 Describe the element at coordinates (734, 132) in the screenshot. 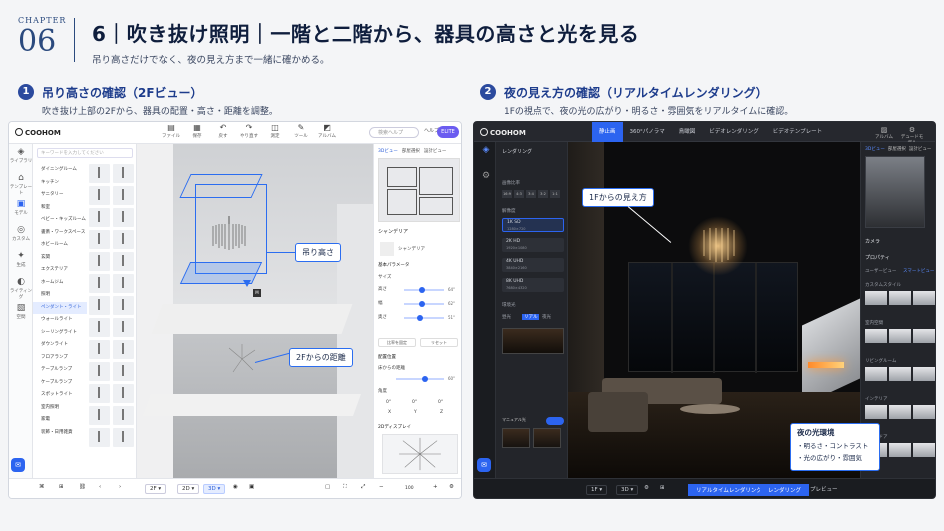

I see `render-tab: ビデオレンダリング` at that location.